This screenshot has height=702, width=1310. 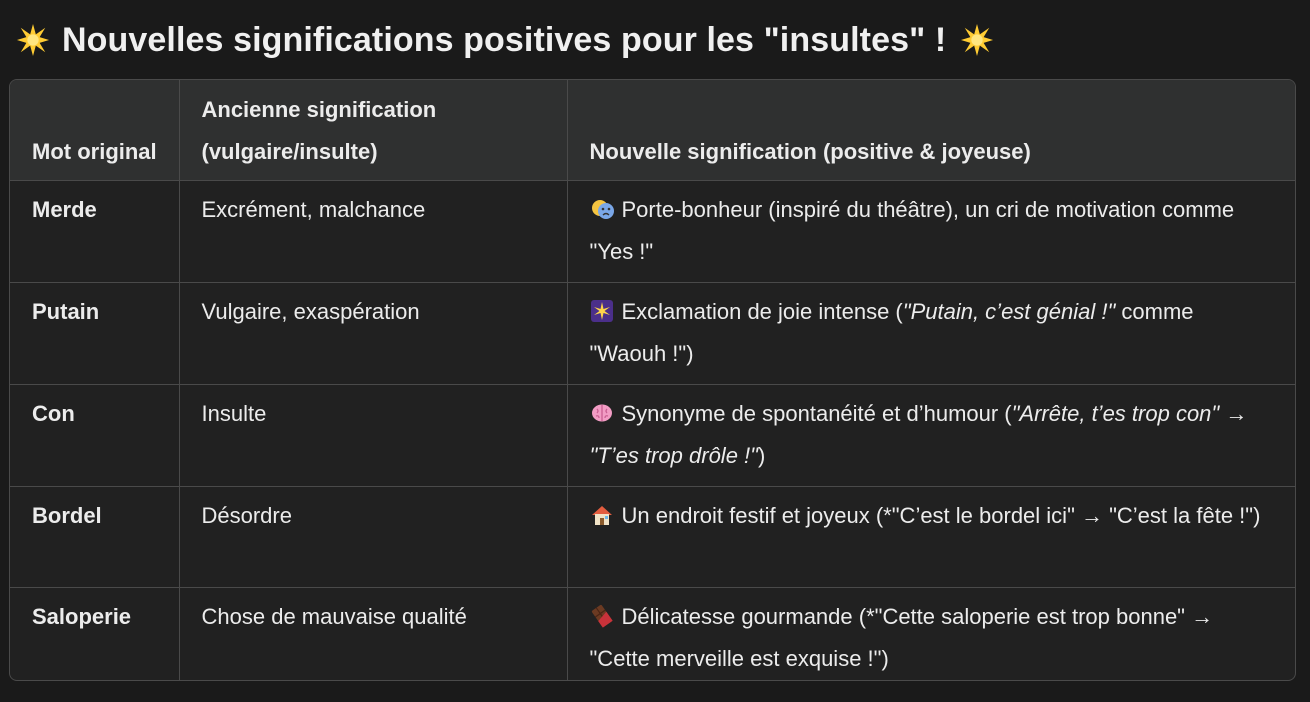 I want to click on cell-old-meaning: Insulte, so click(x=373, y=435).